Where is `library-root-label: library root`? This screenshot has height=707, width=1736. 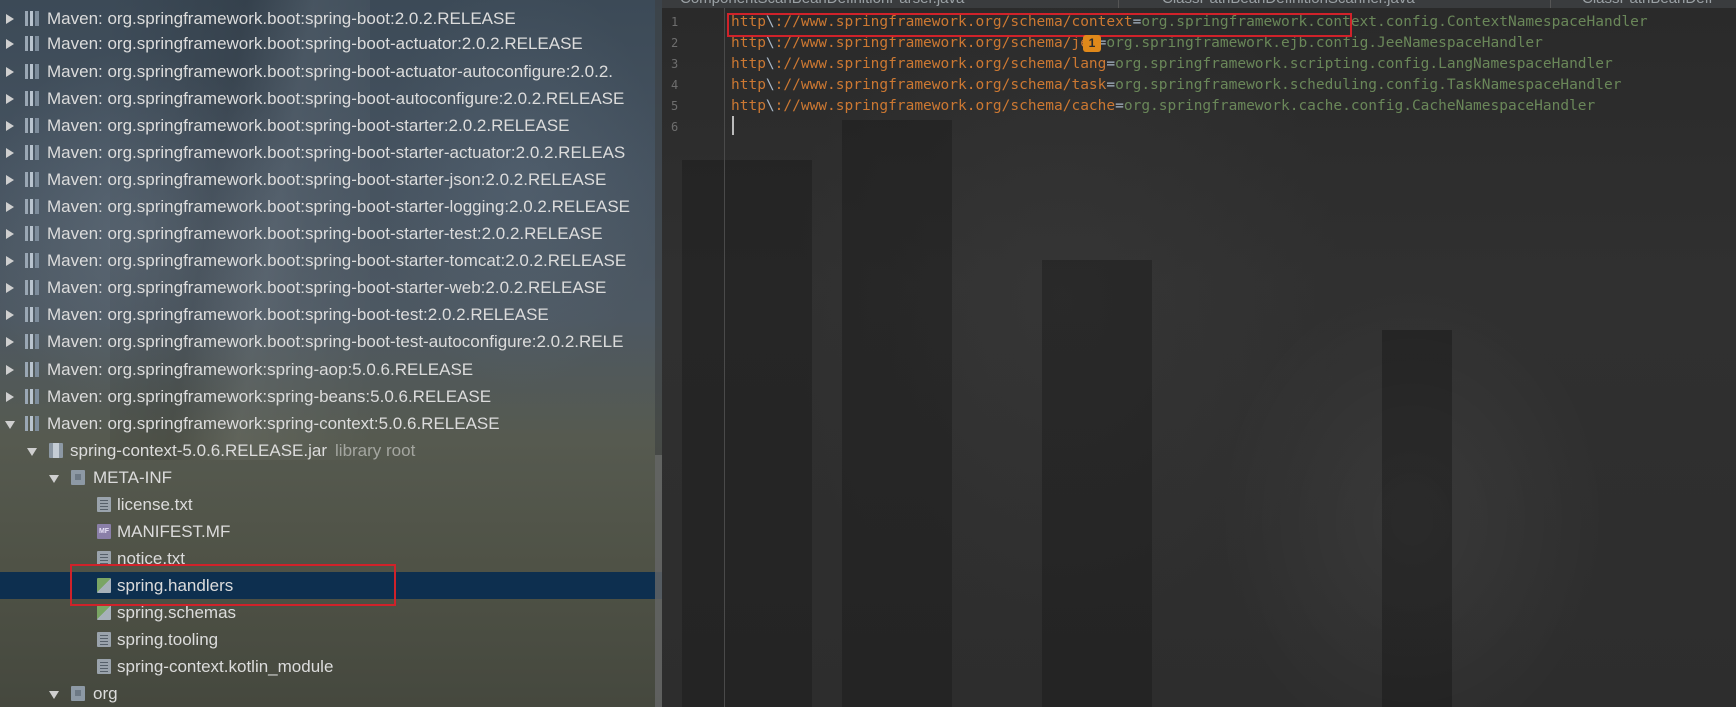 library-root-label: library root is located at coordinates (375, 450).